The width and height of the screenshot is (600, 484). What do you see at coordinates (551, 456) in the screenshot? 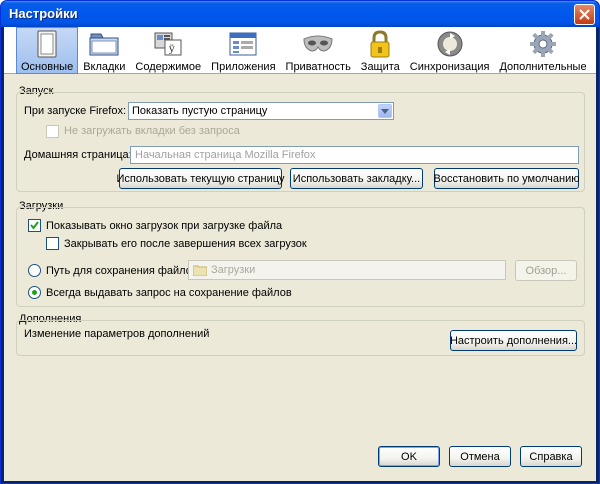
I see `help-button: Справка` at bounding box center [551, 456].